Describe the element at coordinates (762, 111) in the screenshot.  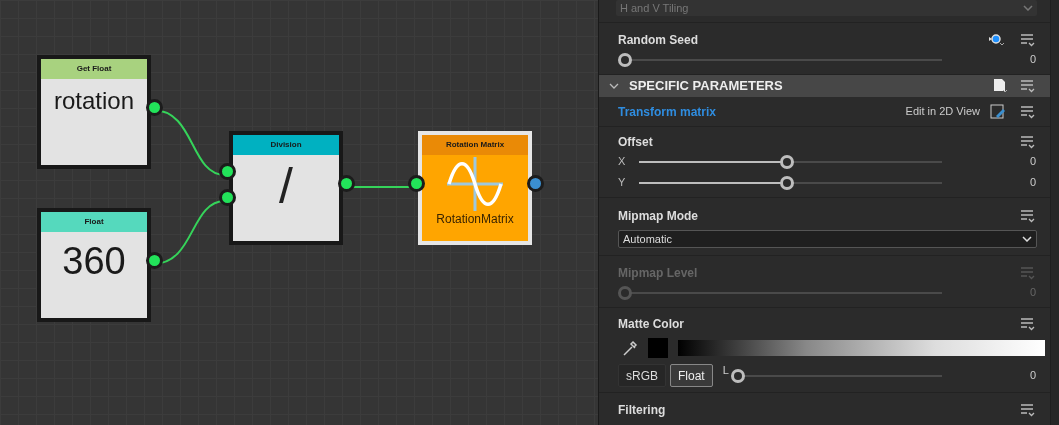
I see `transform-matrix-link: Transform matrix` at that location.